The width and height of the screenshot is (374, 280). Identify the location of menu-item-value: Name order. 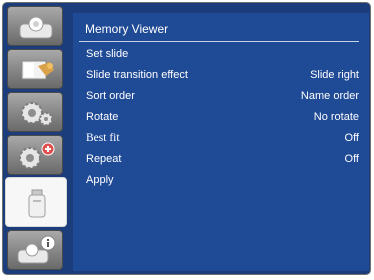
(329, 96).